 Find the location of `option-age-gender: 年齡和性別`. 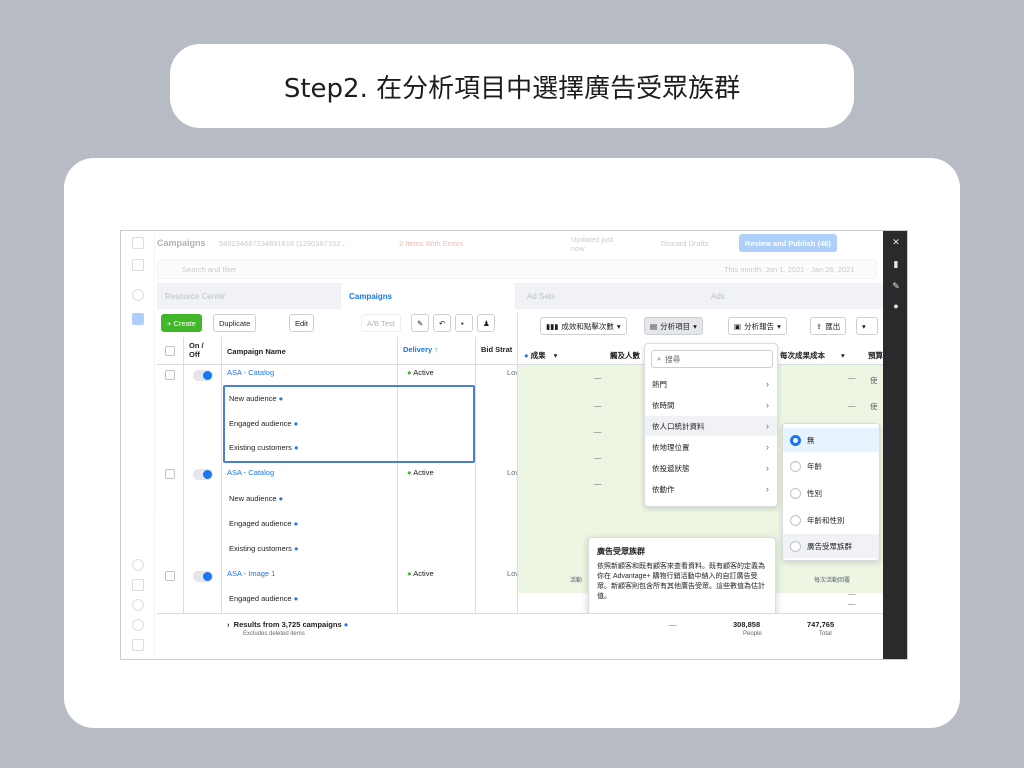

option-age-gender: 年齡和性別 is located at coordinates (831, 520).